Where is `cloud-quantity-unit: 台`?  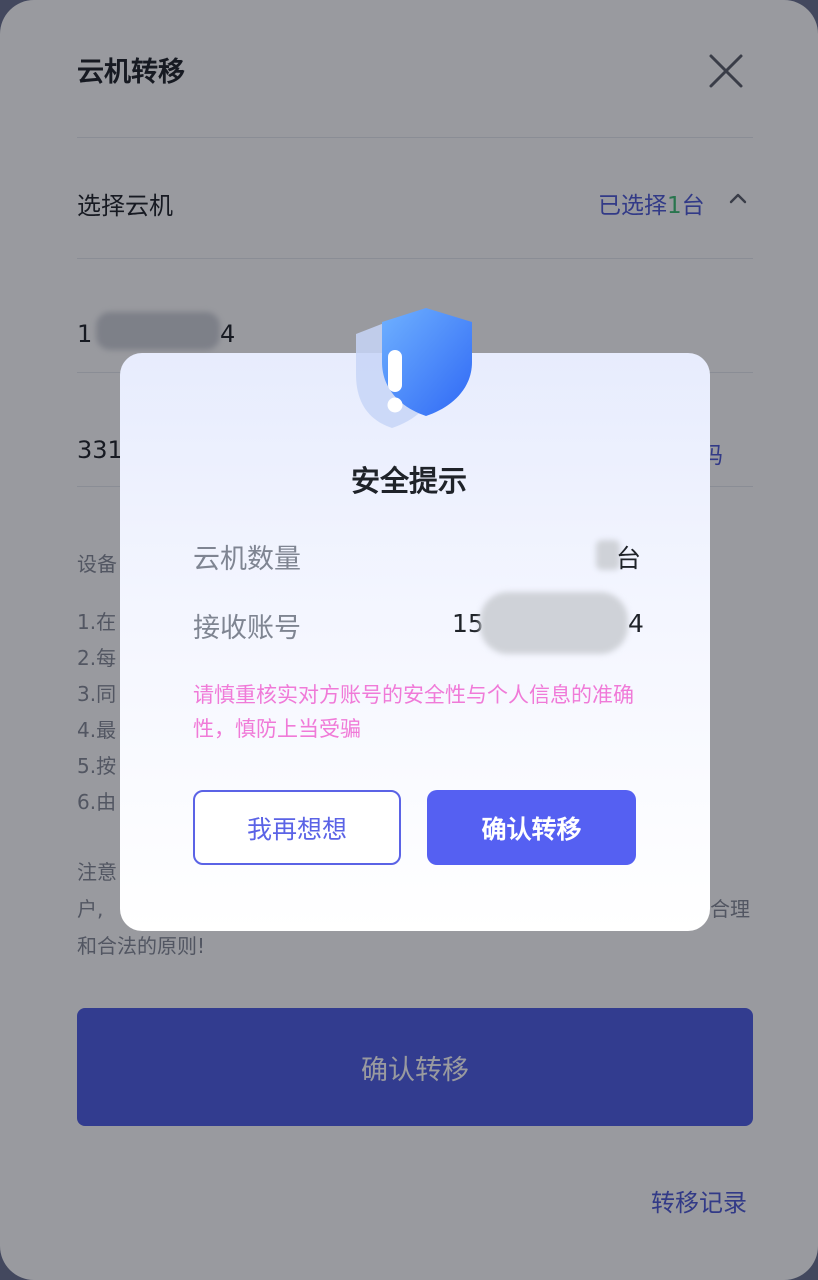 cloud-quantity-unit: 台 is located at coordinates (629, 558).